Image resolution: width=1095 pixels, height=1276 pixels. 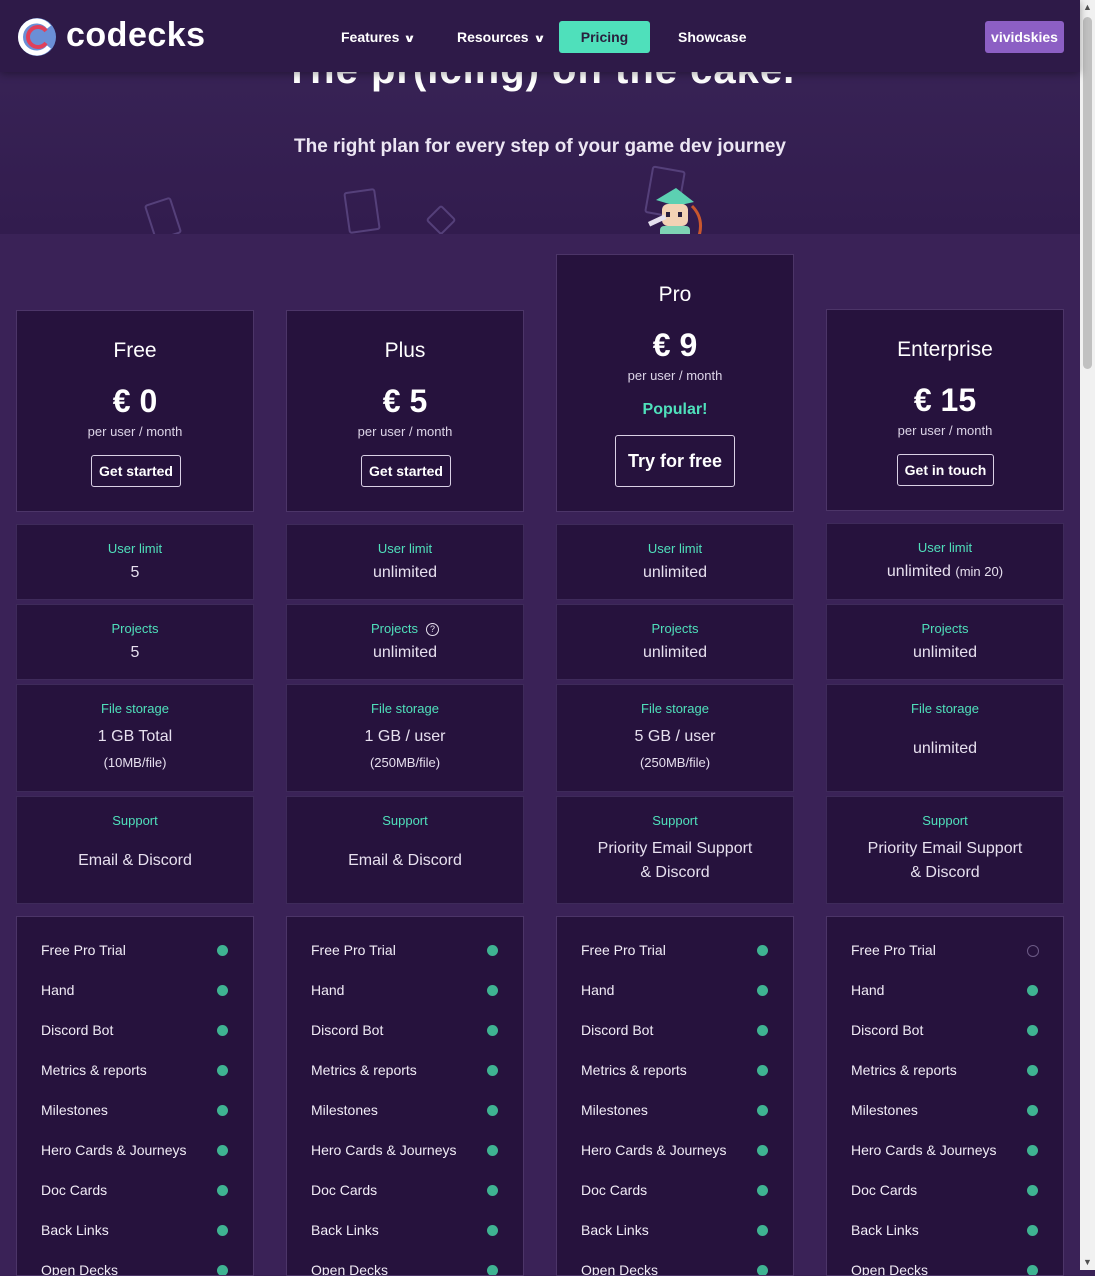 What do you see at coordinates (1087, 635) in the screenshot?
I see `page-scrollbar: ▲ ▼` at bounding box center [1087, 635].